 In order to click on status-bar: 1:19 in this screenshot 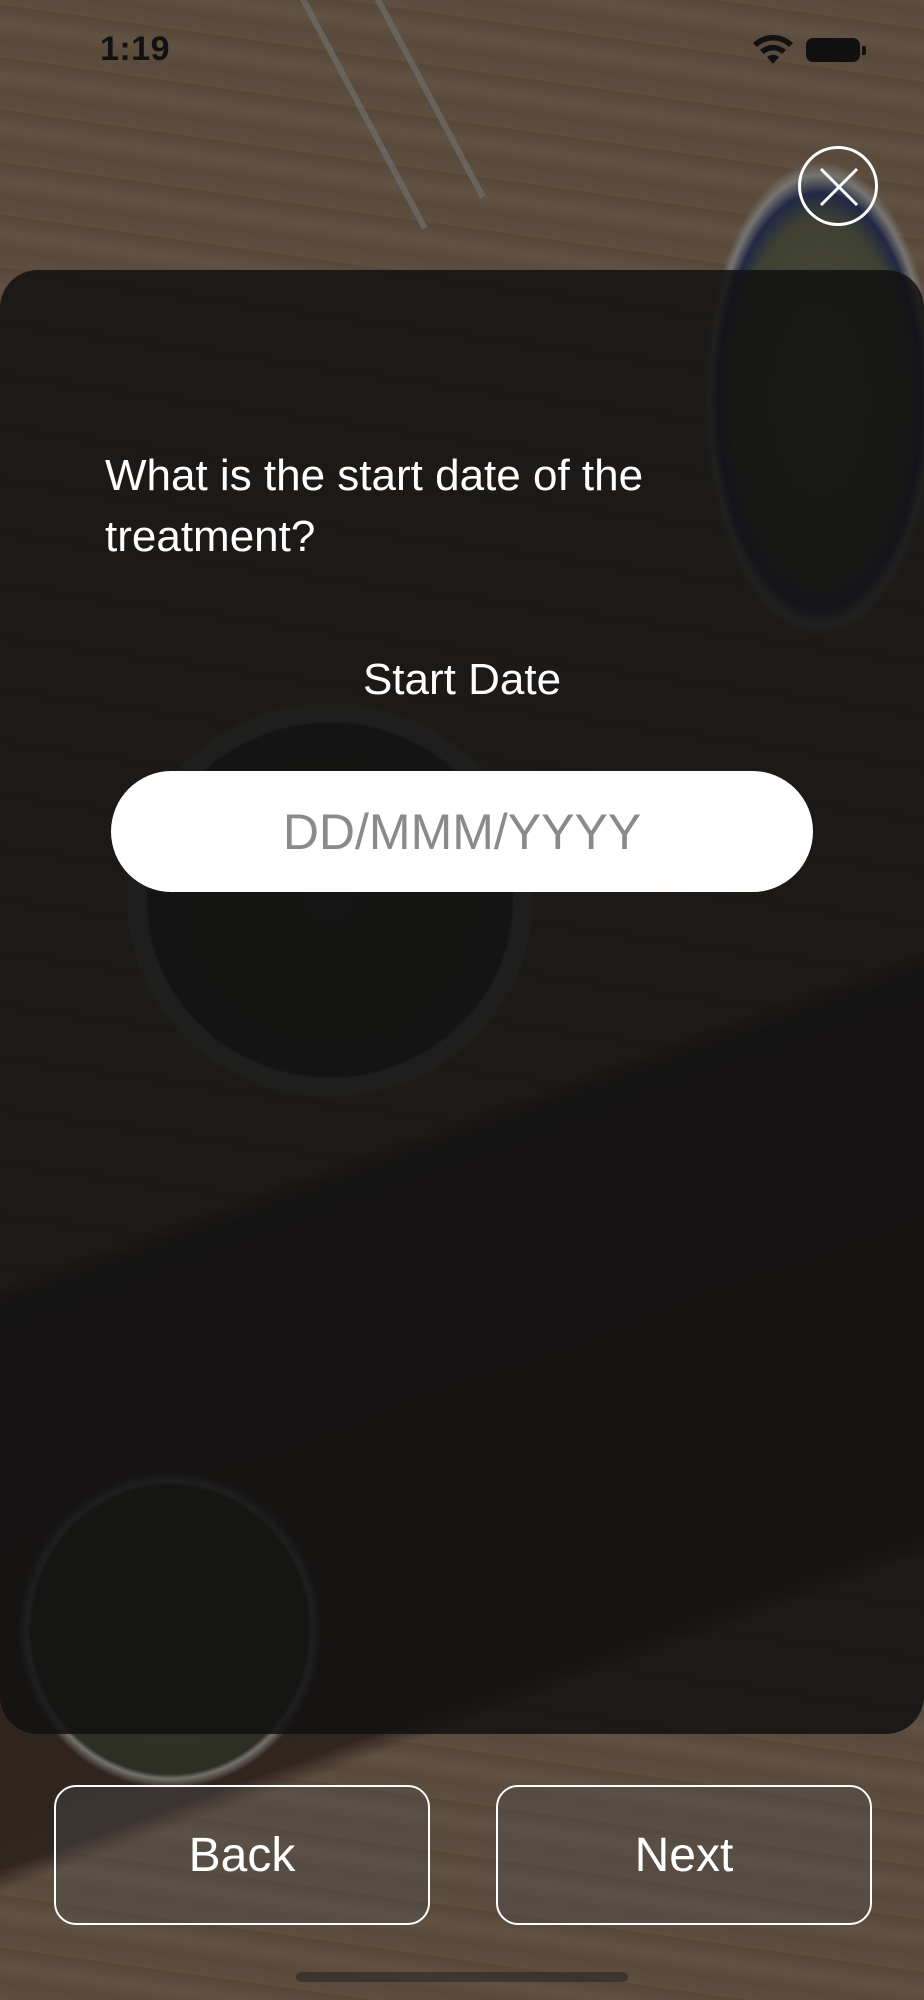, I will do `click(462, 50)`.